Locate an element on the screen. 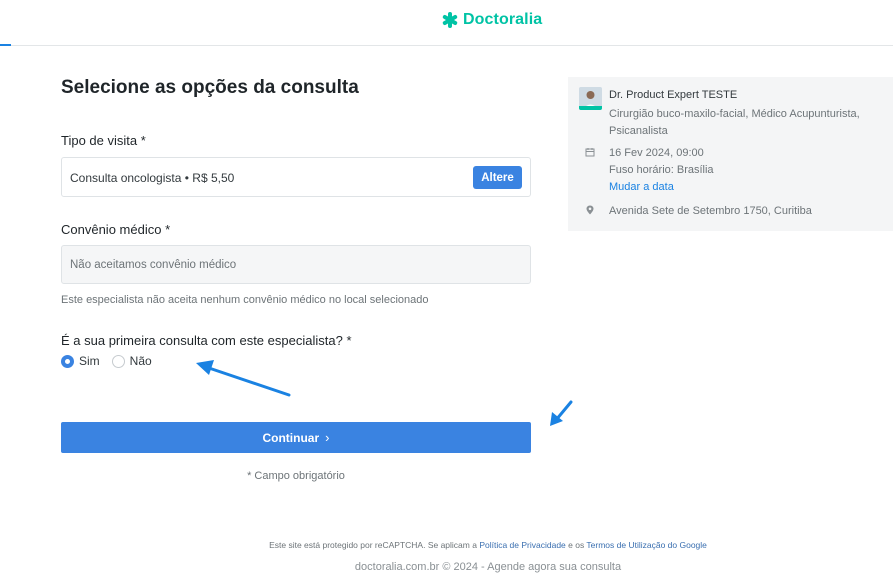  change-date-link: Mudar a data is located at coordinates (641, 187).